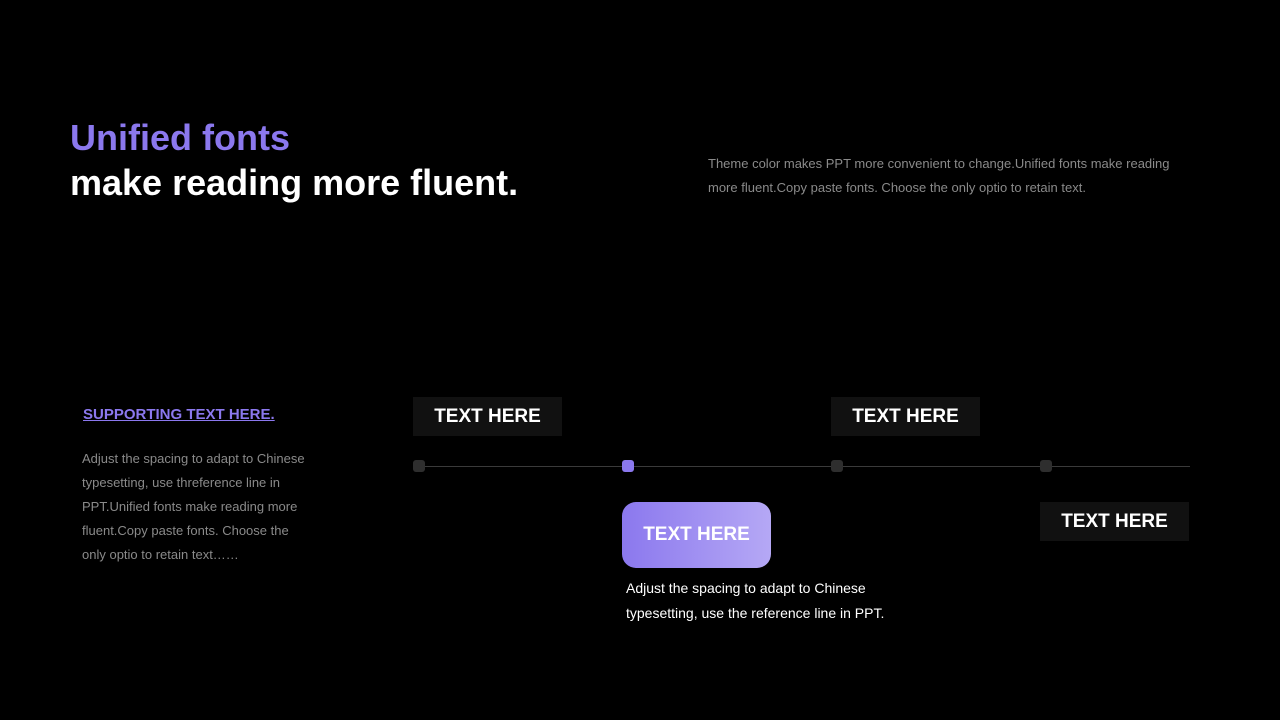 Image resolution: width=1280 pixels, height=720 pixels. What do you see at coordinates (487, 416) in the screenshot?
I see `timeline-label-1: TEXT HERE` at bounding box center [487, 416].